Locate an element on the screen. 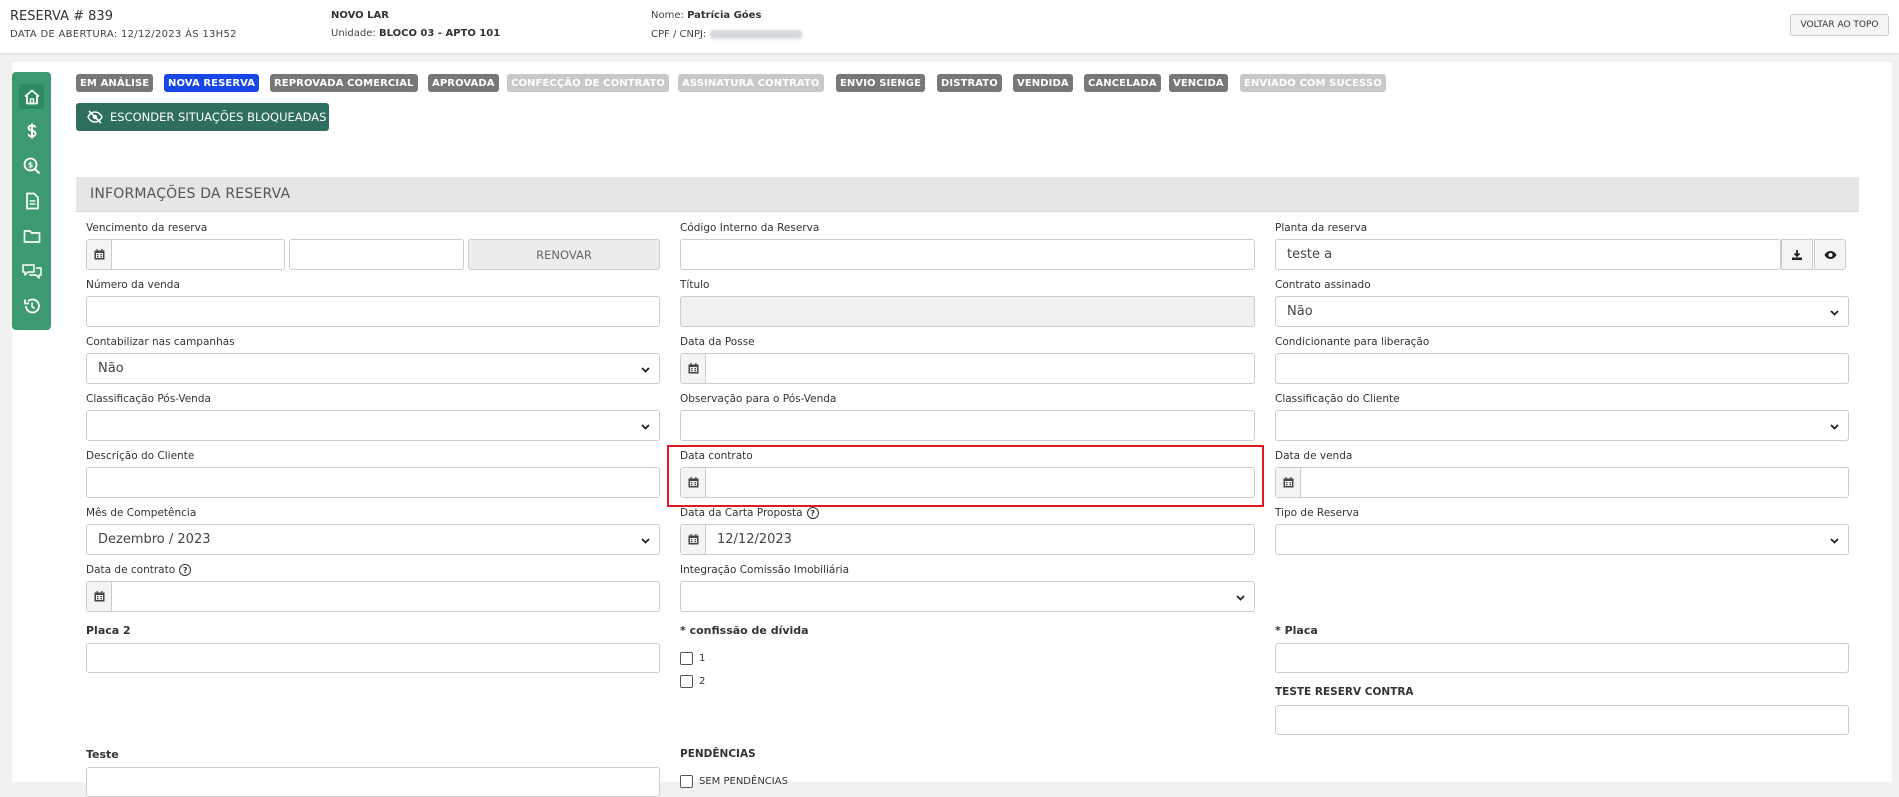 This screenshot has height=797, width=1899. classificacao-cliente-label: Classificação do Cliente is located at coordinates (1337, 399).